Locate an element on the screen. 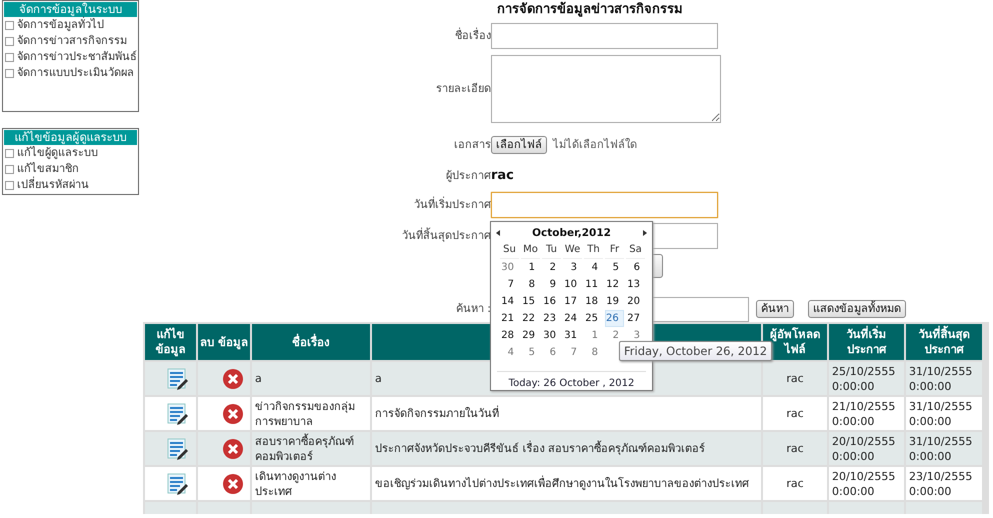 This screenshot has height=518, width=993. show-all-button: แสดงข้อมูลทั้งหมด is located at coordinates (857, 309).